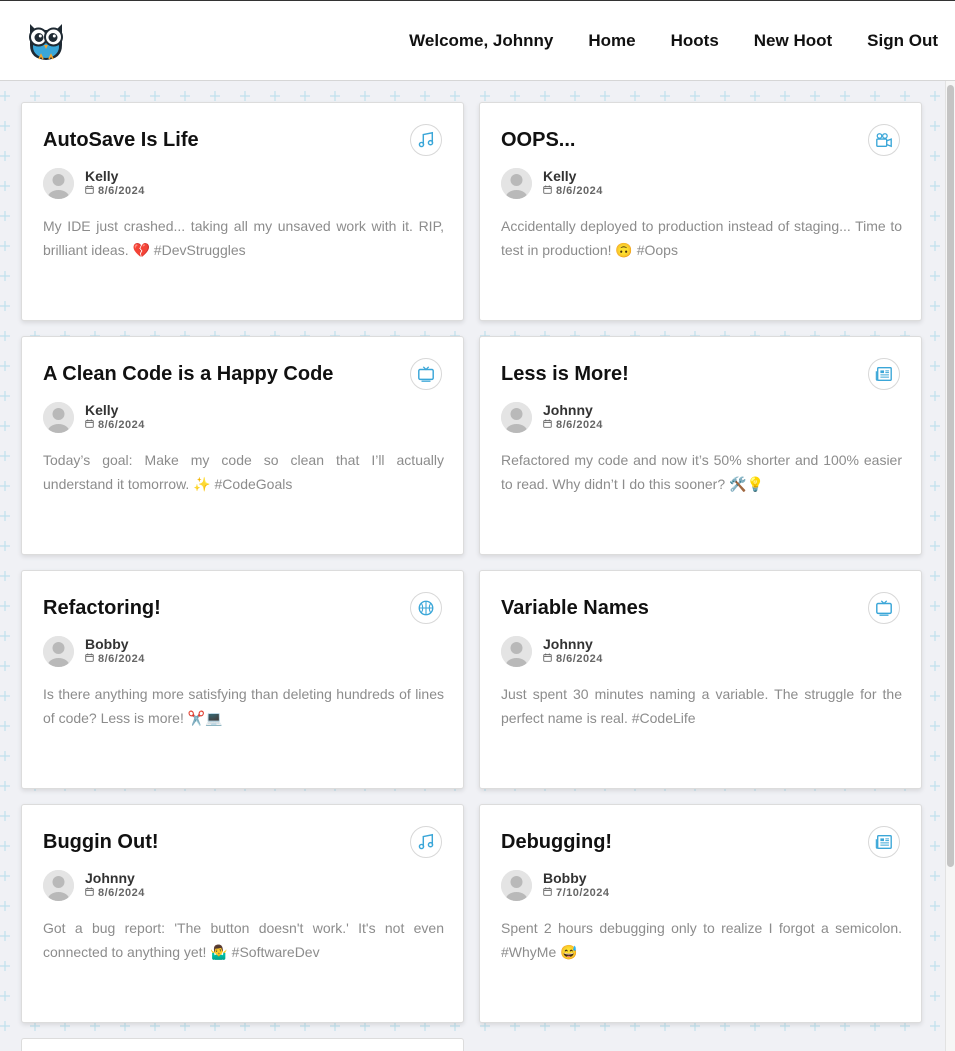  I want to click on hoot-title: A Clean Code is a Happy Code, so click(188, 374).